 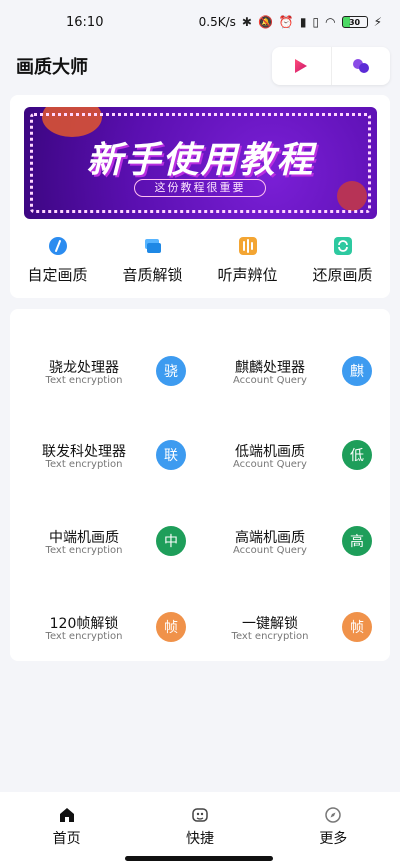 I want to click on grid-item-mid-end: 中端机画质 Text encryption 中, so click(x=119, y=536).